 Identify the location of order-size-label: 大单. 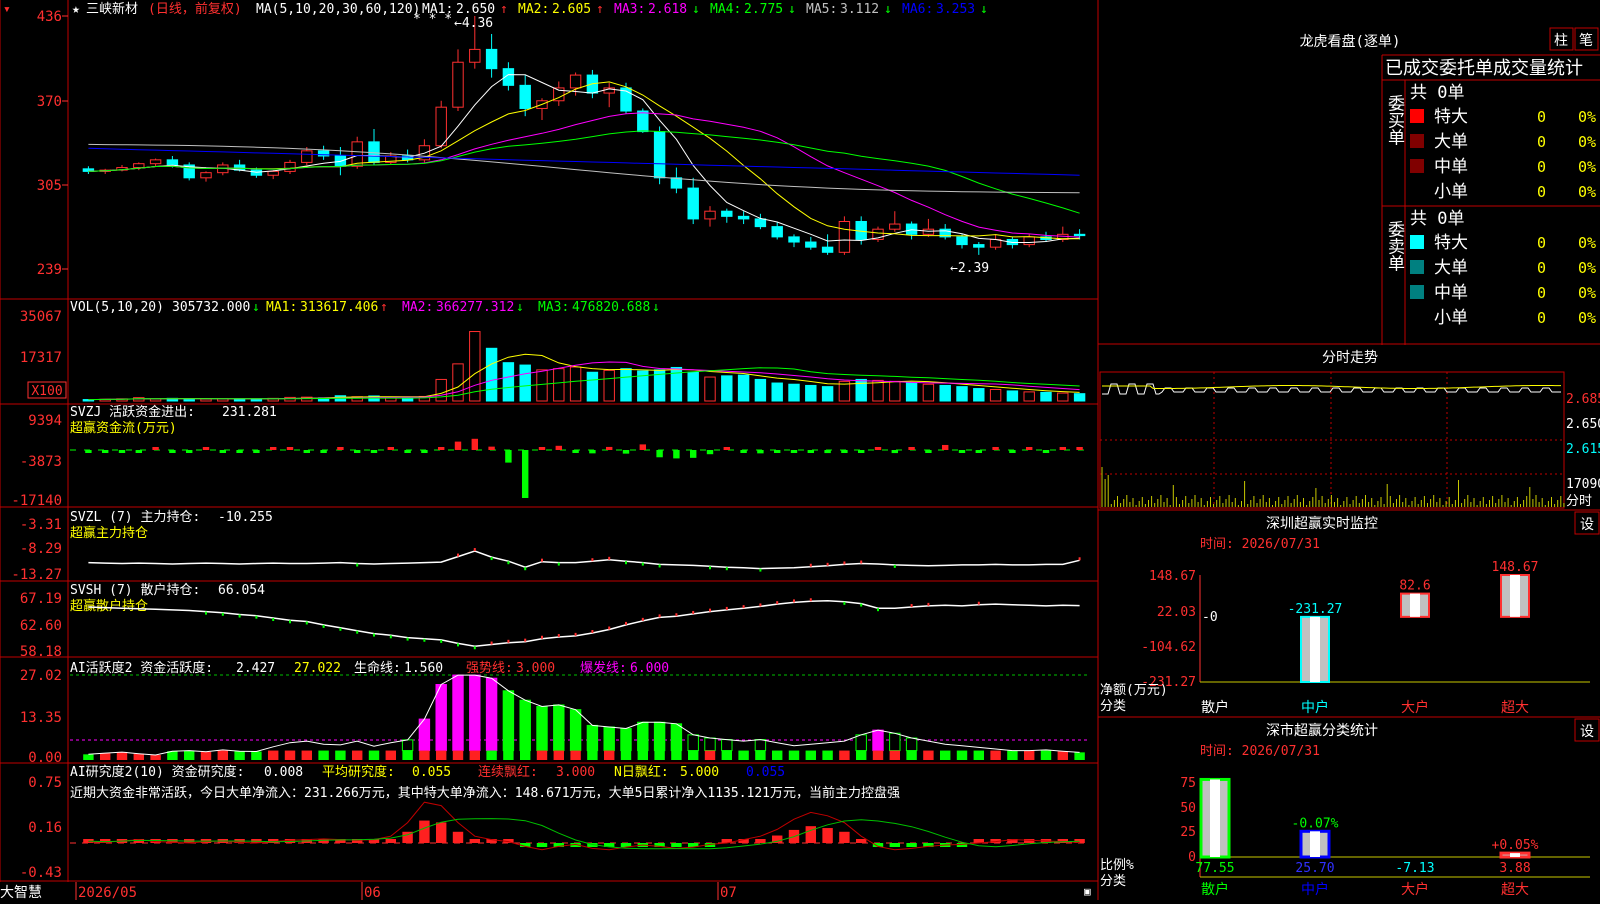
(1451, 268).